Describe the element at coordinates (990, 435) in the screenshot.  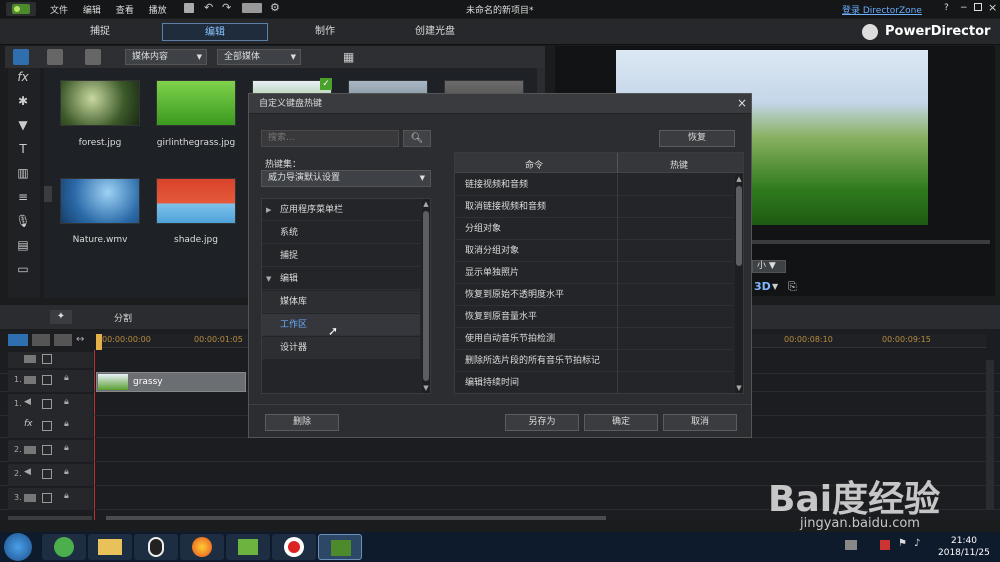
I see `track-scrollbar` at that location.